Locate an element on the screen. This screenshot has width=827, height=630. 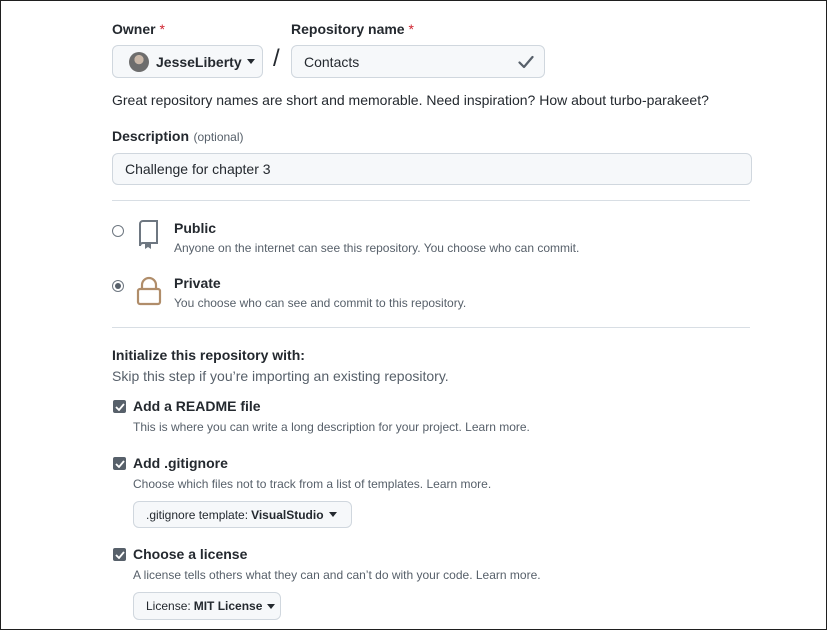
license-select: License: MIT License is located at coordinates (207, 606).